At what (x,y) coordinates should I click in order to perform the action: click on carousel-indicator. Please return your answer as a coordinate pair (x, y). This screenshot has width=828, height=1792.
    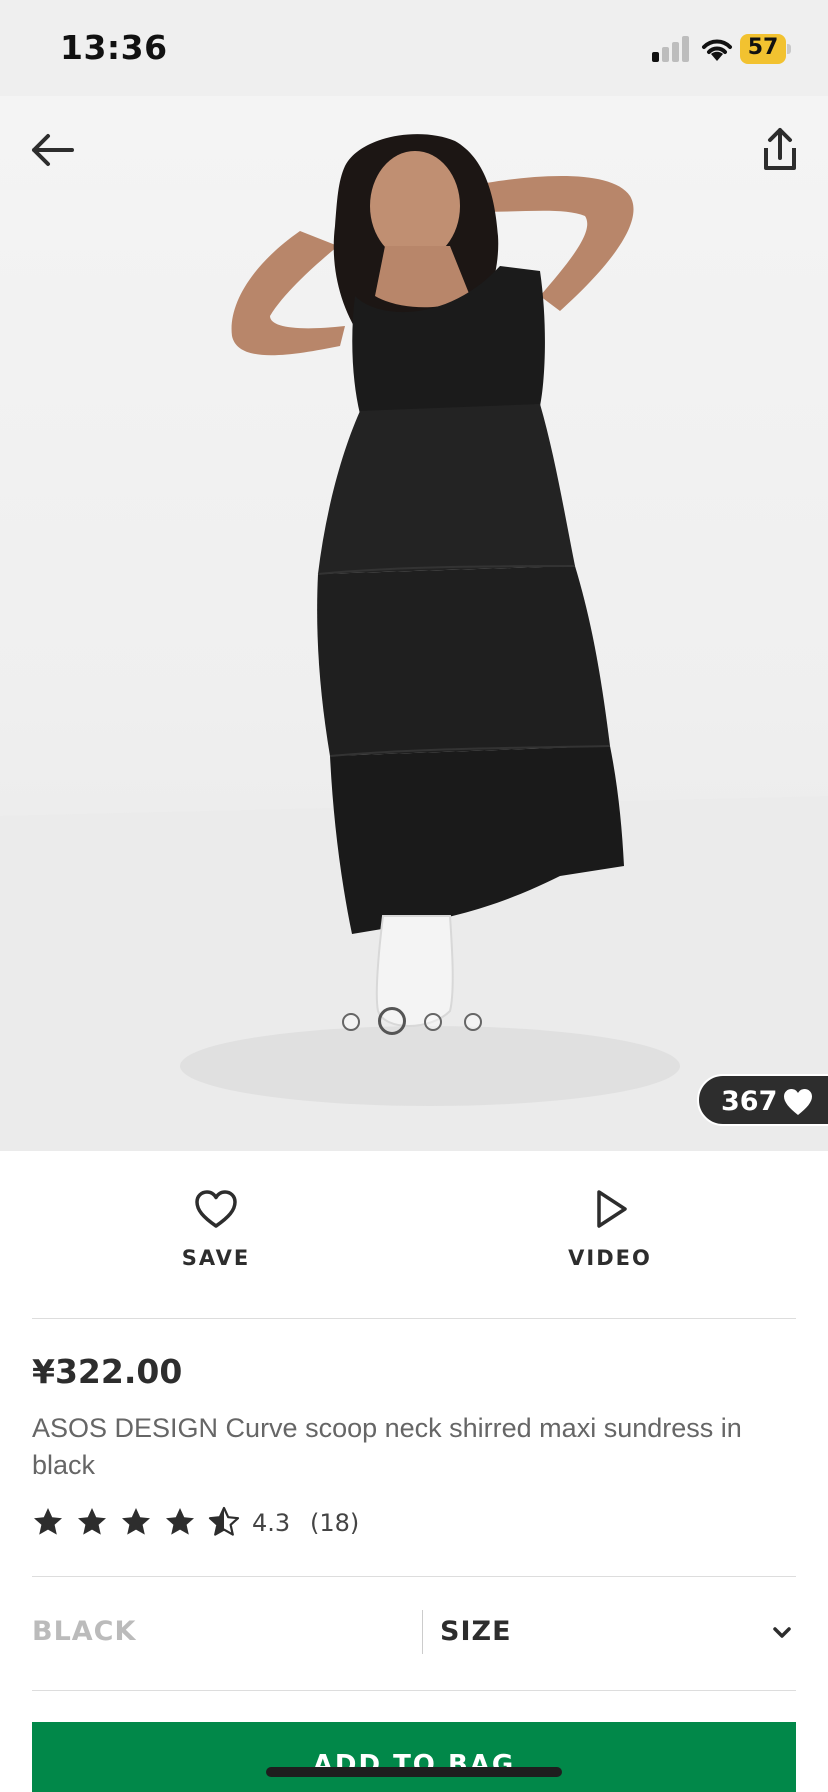
    Looking at the image, I should click on (417, 1021).